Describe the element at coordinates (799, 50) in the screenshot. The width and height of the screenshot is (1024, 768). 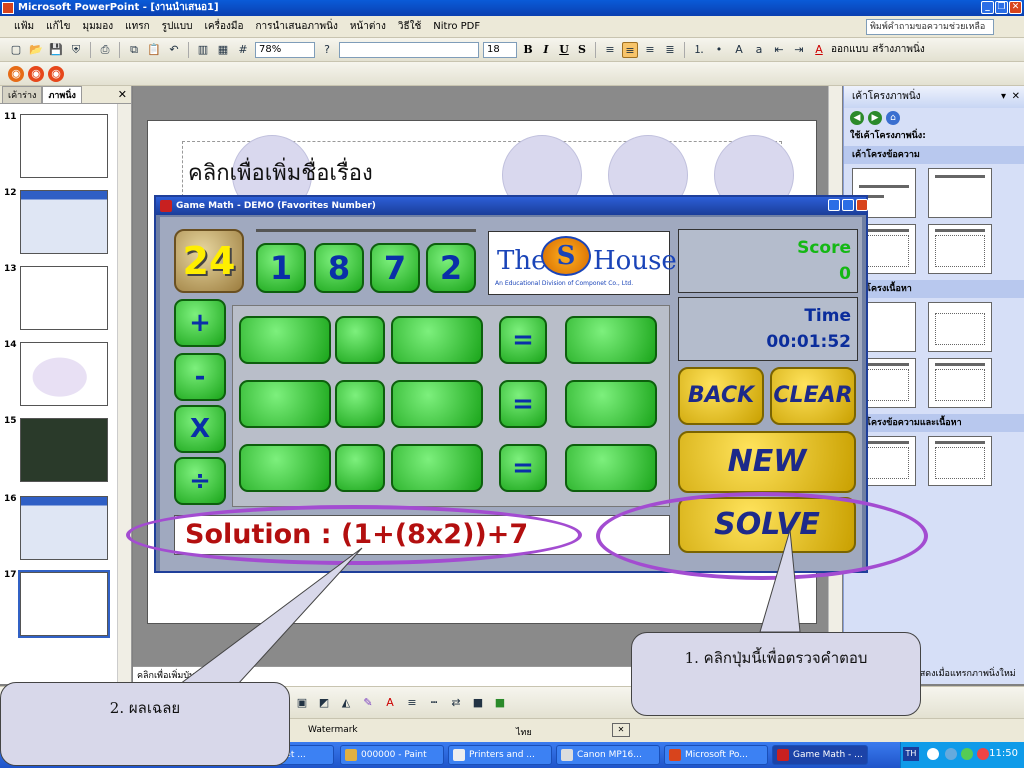
I see `increase-indent-icon: ⇥` at that location.